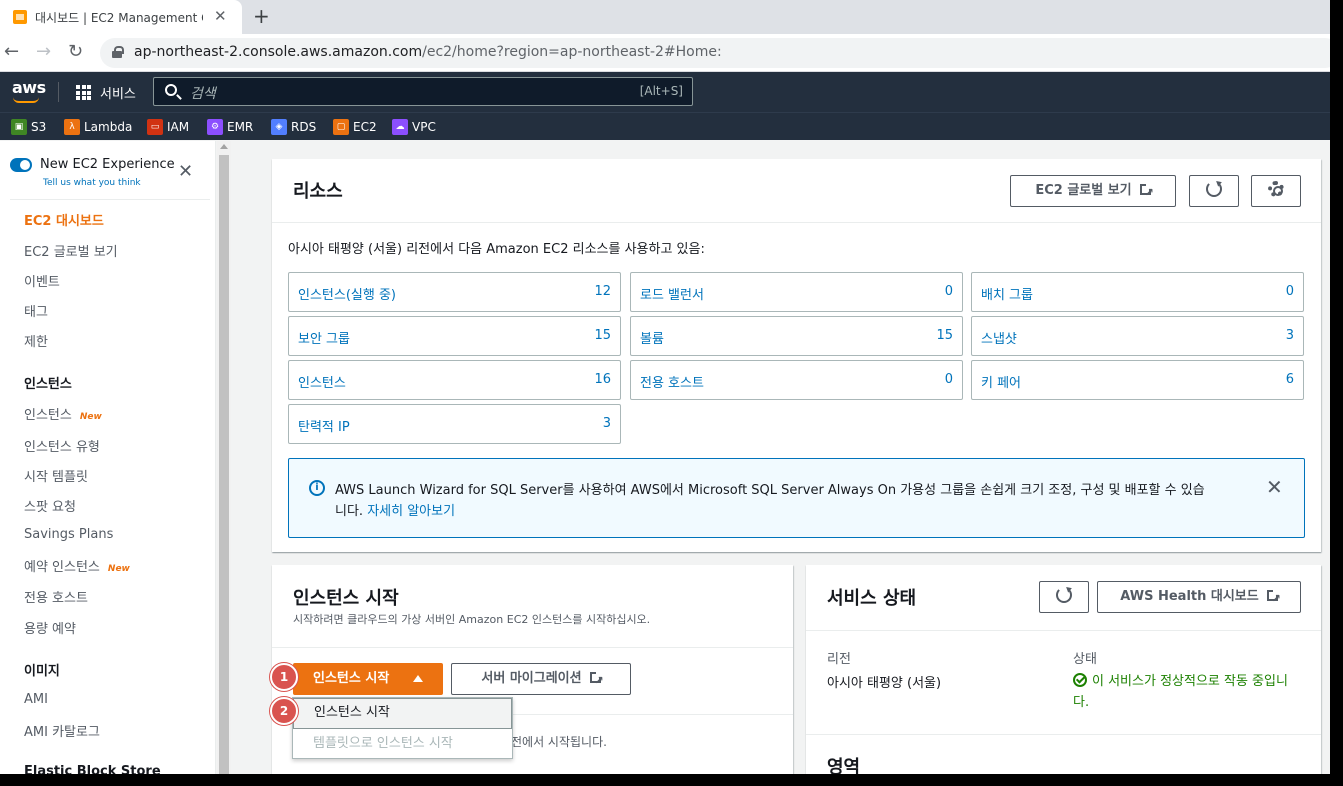 The image size is (1343, 786). Describe the element at coordinates (215, 127) in the screenshot. I see `emr-icon: ⚙` at that location.